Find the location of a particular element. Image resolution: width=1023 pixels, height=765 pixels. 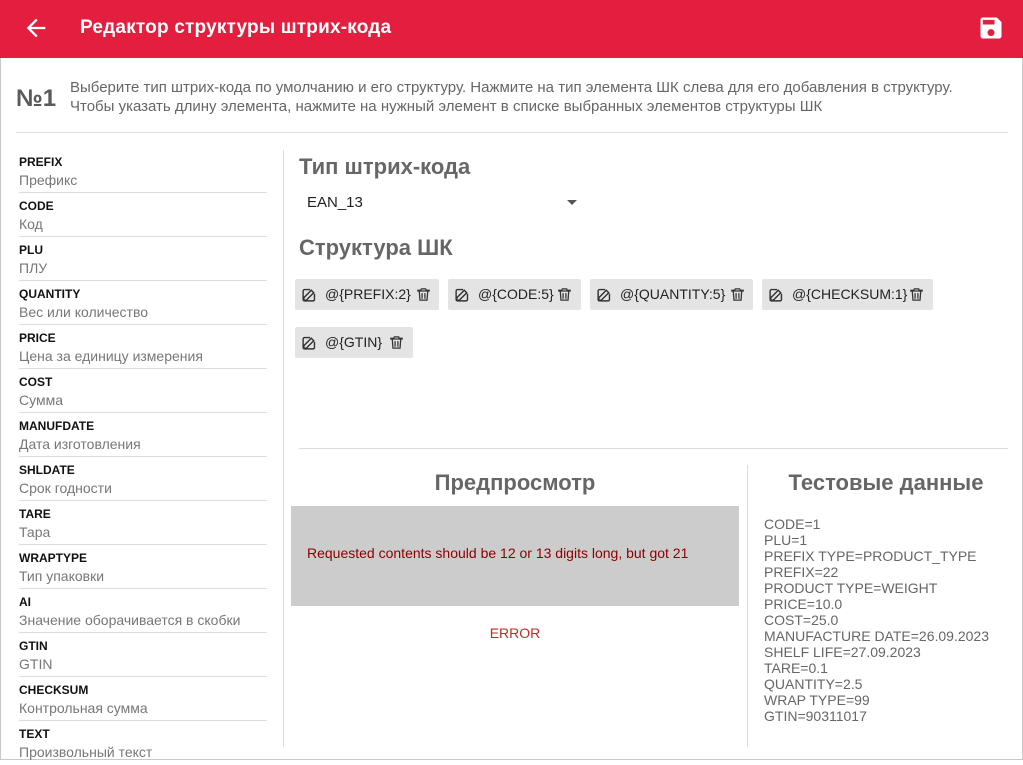

structure-chip: @{CODE:5} is located at coordinates (514, 294).